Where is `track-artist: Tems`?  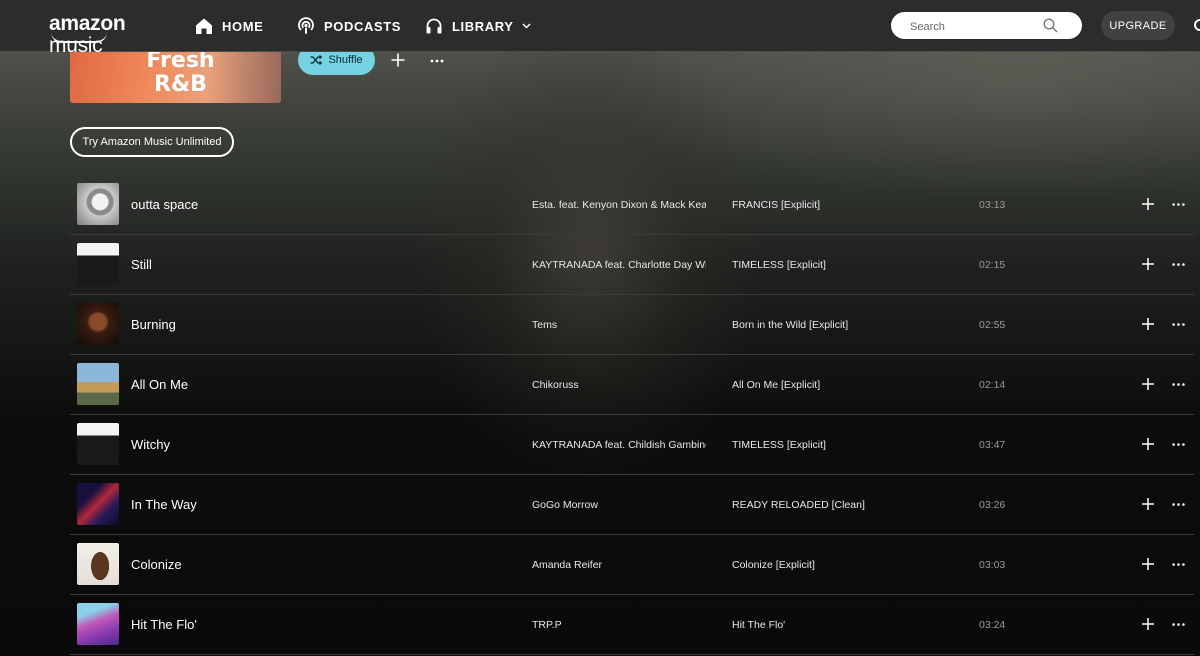
track-artist: Tems is located at coordinates (619, 325).